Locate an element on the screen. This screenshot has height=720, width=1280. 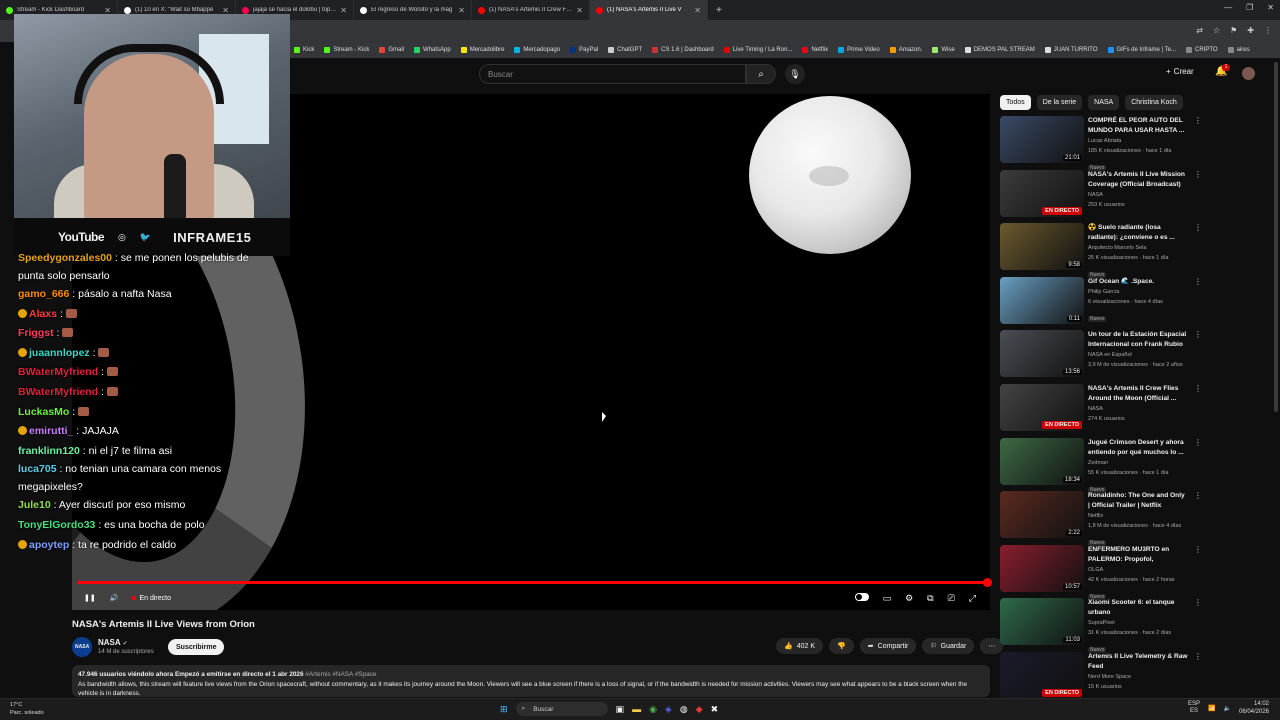
taskbar-search: ⌕ Buscar is located at coordinates (561, 709).